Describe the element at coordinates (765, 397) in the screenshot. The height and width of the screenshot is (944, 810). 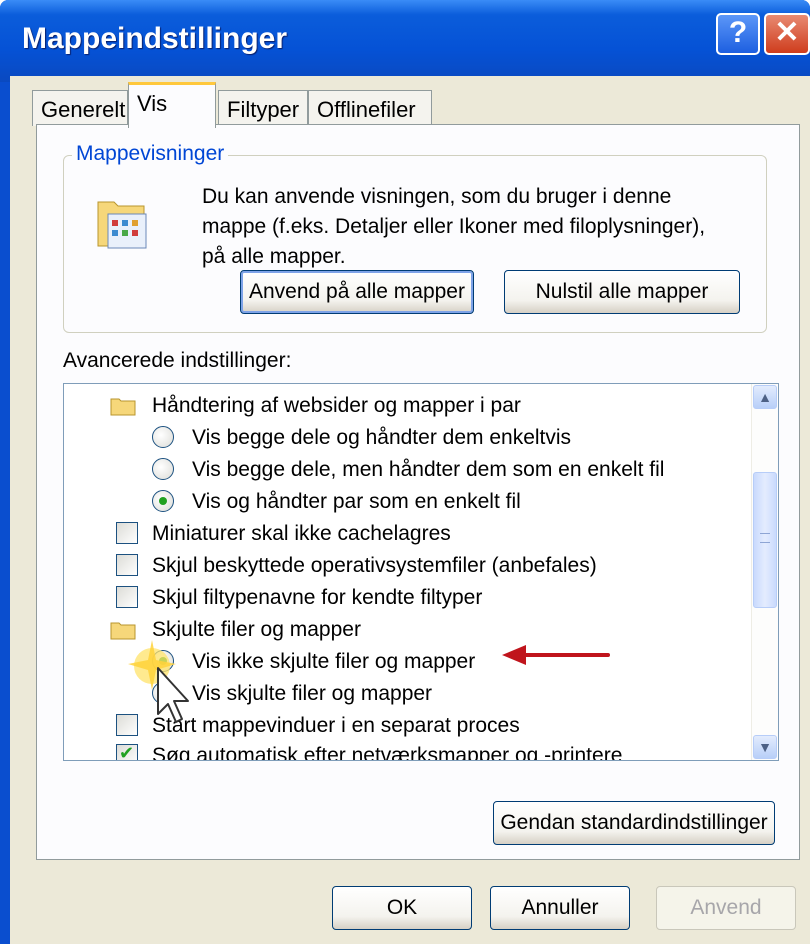
I see `scroll-up-icon: ▲` at that location.